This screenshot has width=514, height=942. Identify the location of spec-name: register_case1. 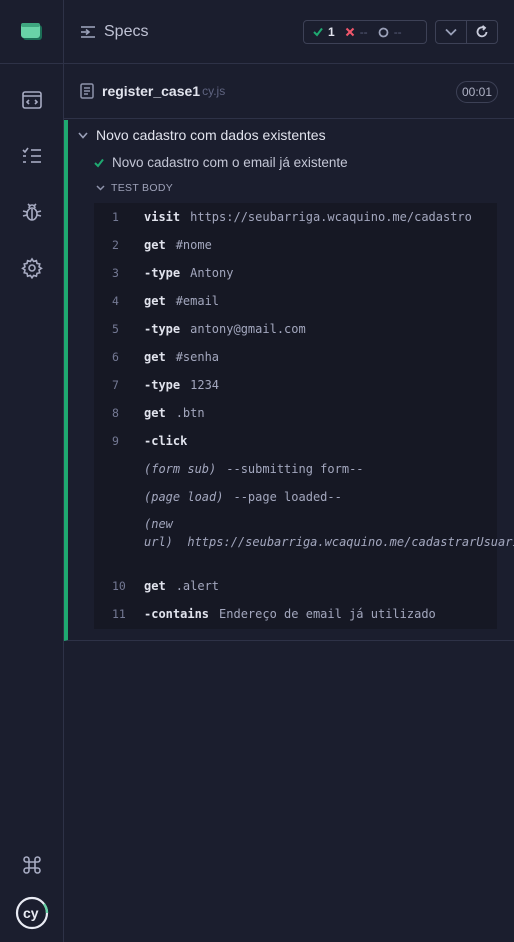
(151, 91).